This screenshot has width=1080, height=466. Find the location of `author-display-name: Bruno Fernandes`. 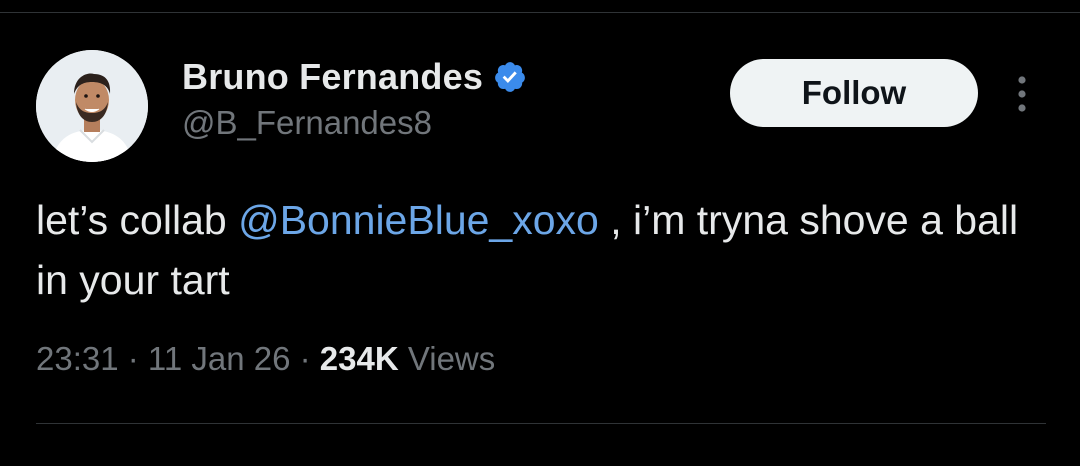

author-display-name: Bruno Fernandes is located at coordinates (332, 77).